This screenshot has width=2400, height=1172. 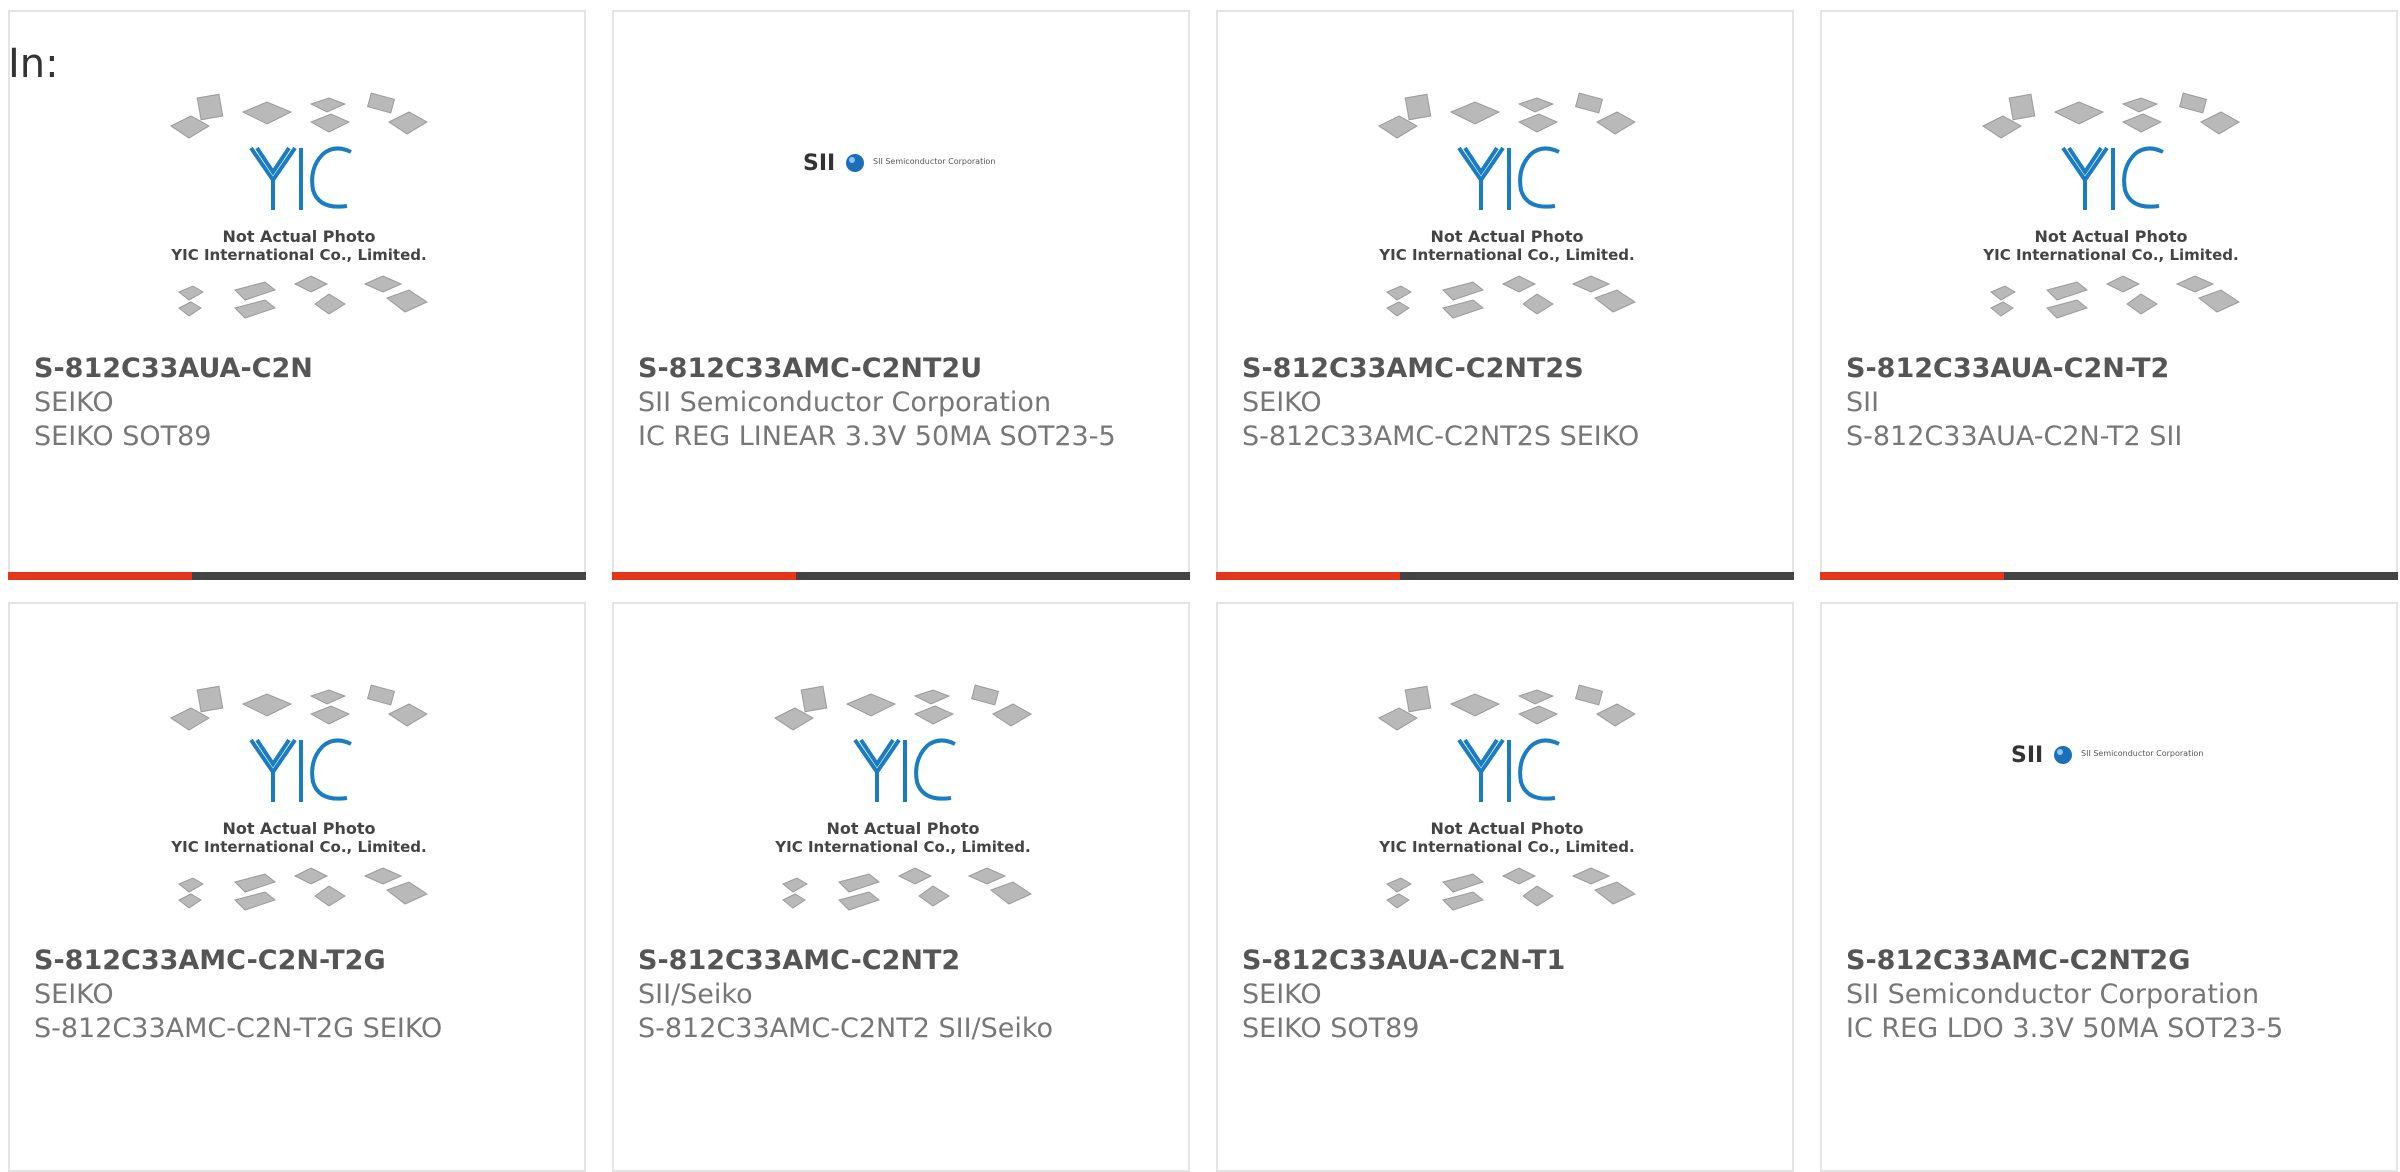 What do you see at coordinates (2014, 436) in the screenshot?
I see `description: S-812C33AUA-C2N-T2 SII` at bounding box center [2014, 436].